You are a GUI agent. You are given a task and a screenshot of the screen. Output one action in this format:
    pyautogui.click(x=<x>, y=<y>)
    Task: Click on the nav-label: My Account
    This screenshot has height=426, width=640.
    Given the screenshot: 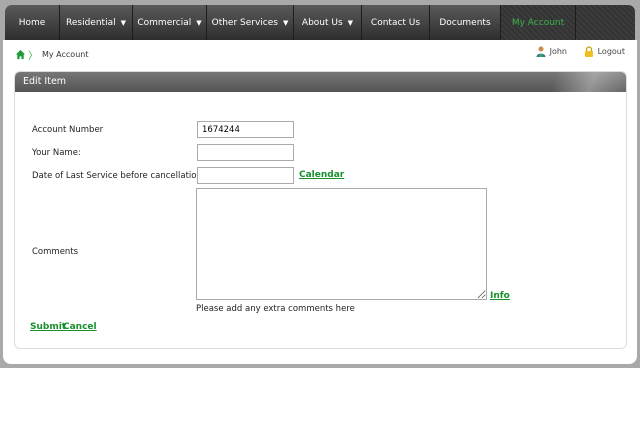 What is the action you would take?
    pyautogui.click(x=538, y=22)
    